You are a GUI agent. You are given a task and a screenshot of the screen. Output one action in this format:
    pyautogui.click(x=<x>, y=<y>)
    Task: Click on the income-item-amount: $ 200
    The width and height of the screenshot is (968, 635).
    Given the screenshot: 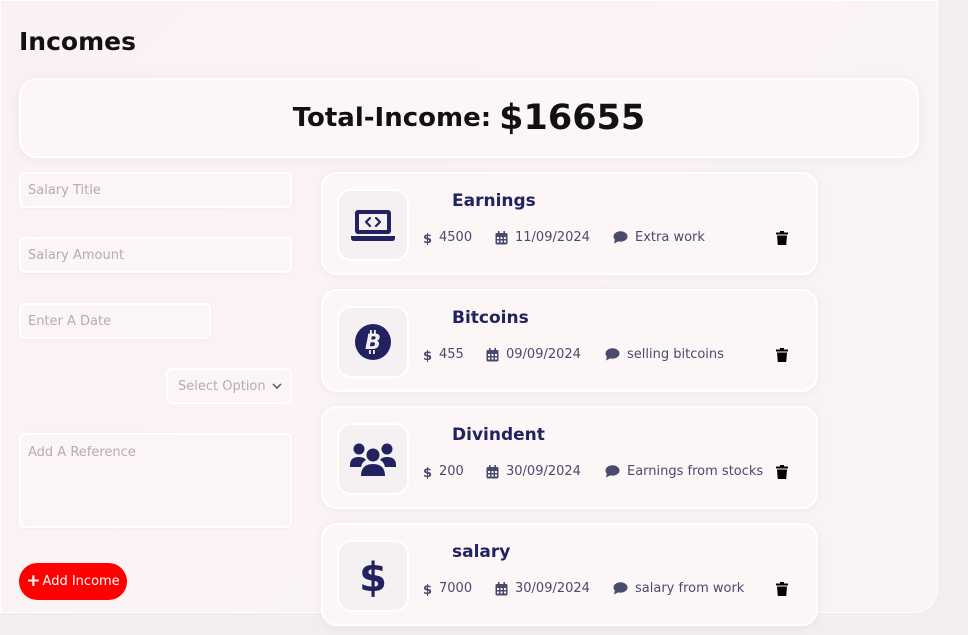 What is the action you would take?
    pyautogui.click(x=454, y=471)
    